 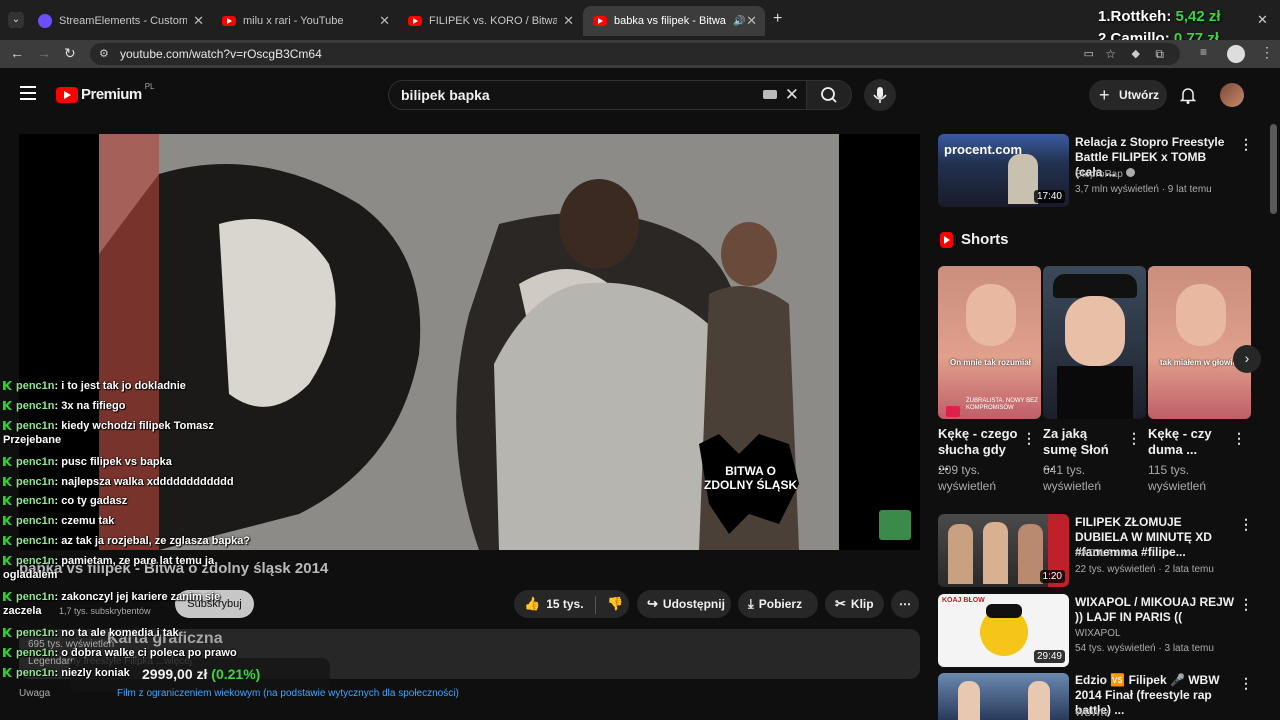 What do you see at coordinates (120, 21) in the screenshot?
I see `tab-streamelements: StreamElements - Custom comm ✕` at bounding box center [120, 21].